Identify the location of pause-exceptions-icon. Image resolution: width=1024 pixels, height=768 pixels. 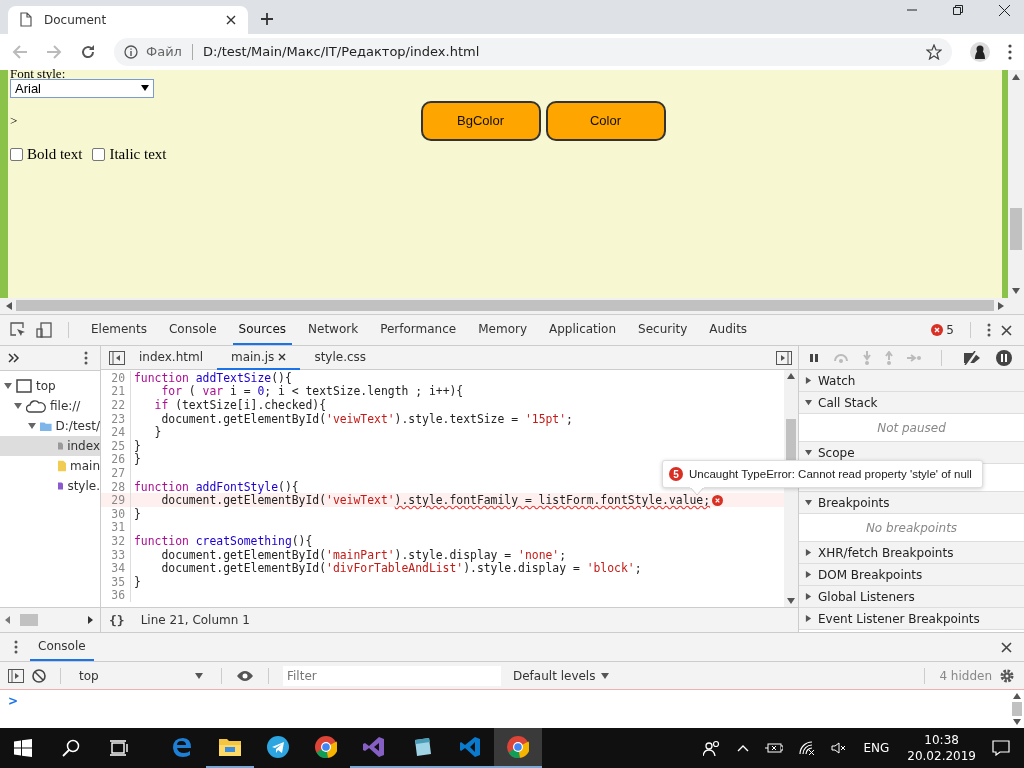
(1004, 357).